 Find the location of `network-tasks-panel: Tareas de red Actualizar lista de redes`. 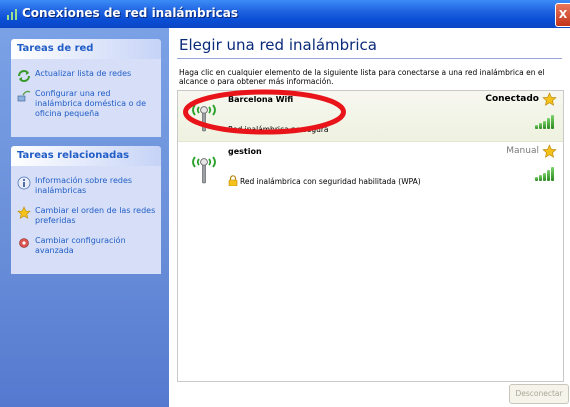

network-tasks-panel: Tareas de red Actualizar lista de redes is located at coordinates (86, 88).